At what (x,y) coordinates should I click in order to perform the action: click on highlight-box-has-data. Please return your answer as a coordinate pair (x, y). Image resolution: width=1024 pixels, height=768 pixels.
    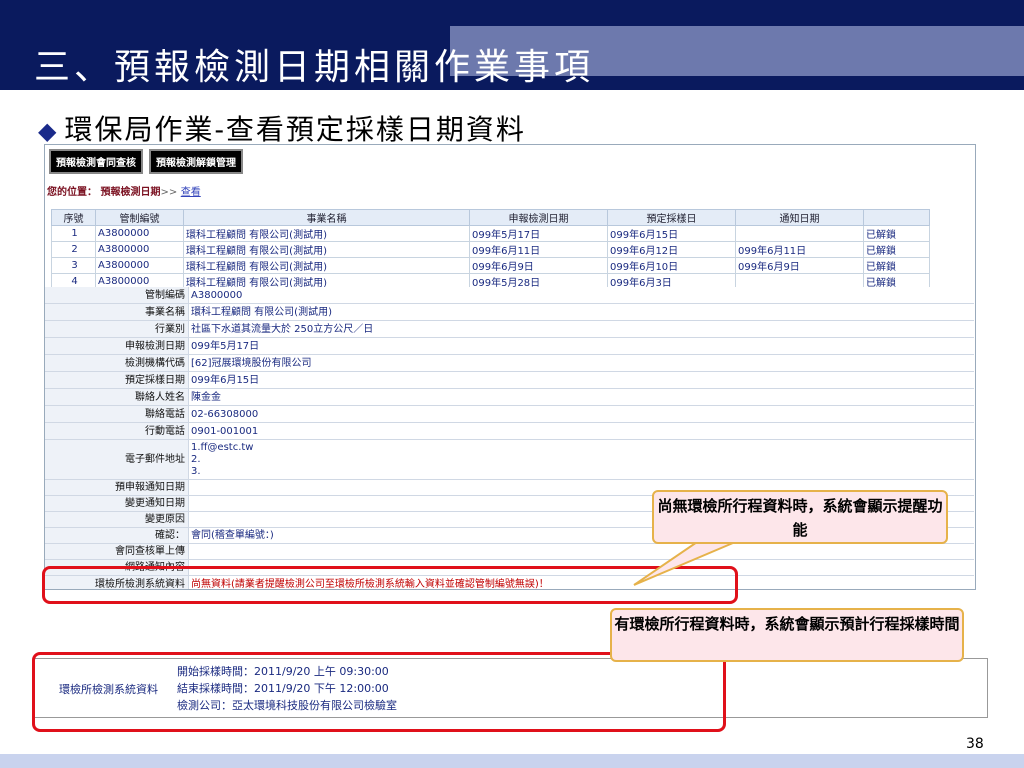
    Looking at the image, I should click on (379, 692).